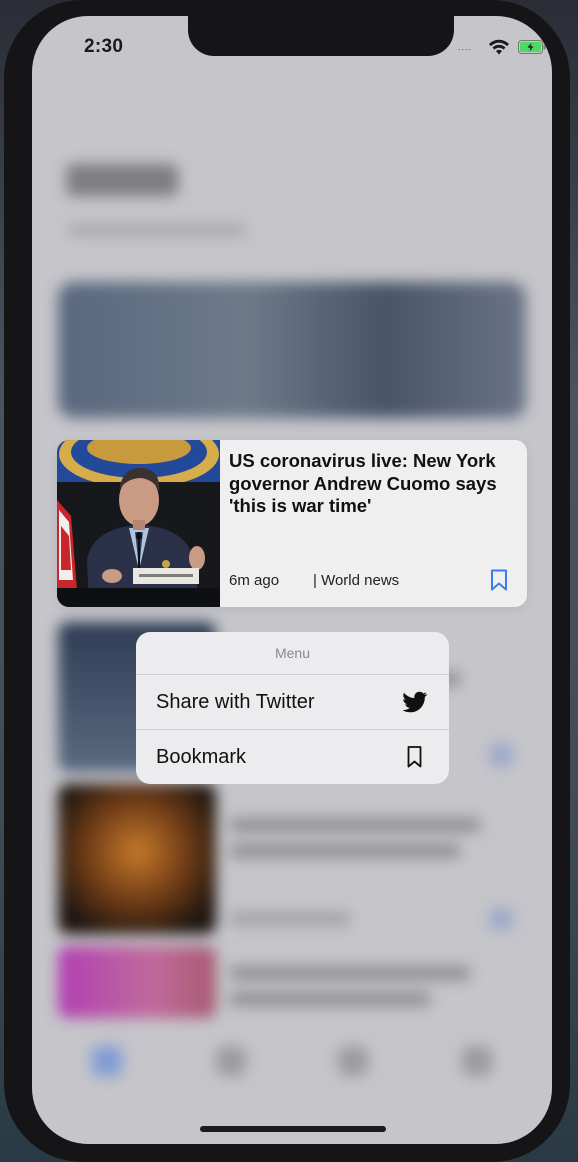 Image resolution: width=578 pixels, height=1162 pixels. I want to click on battery-charging-icon, so click(532, 47).